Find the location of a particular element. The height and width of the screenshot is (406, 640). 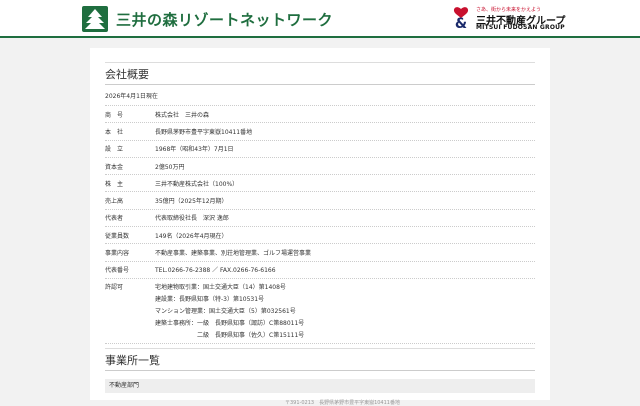

row-label: 売上高 is located at coordinates (114, 202).